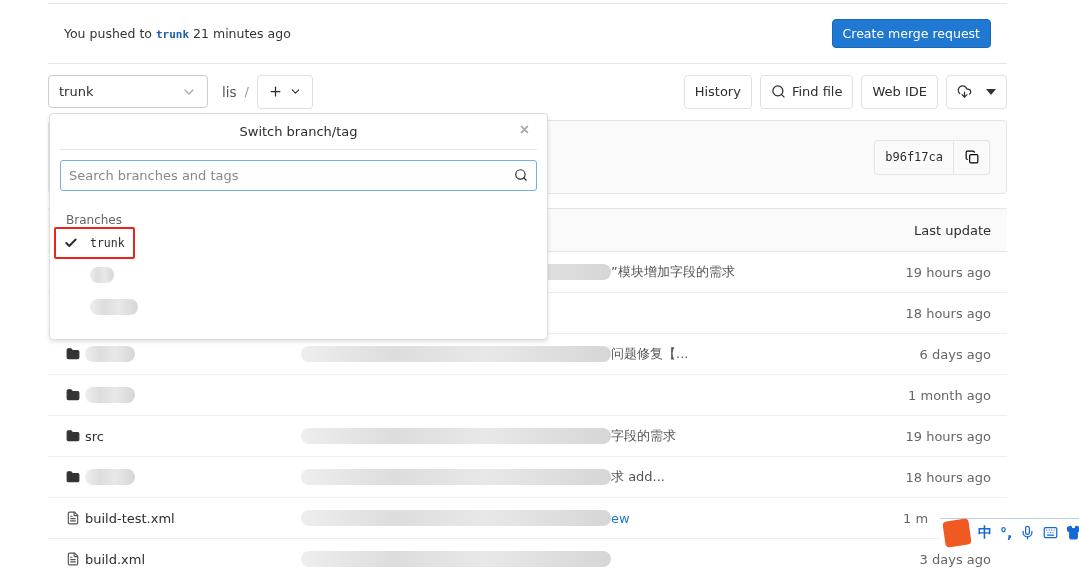 Image resolution: width=1079 pixels, height=572 pixels. What do you see at coordinates (1028, 532) in the screenshot?
I see `microphone-icon` at bounding box center [1028, 532].